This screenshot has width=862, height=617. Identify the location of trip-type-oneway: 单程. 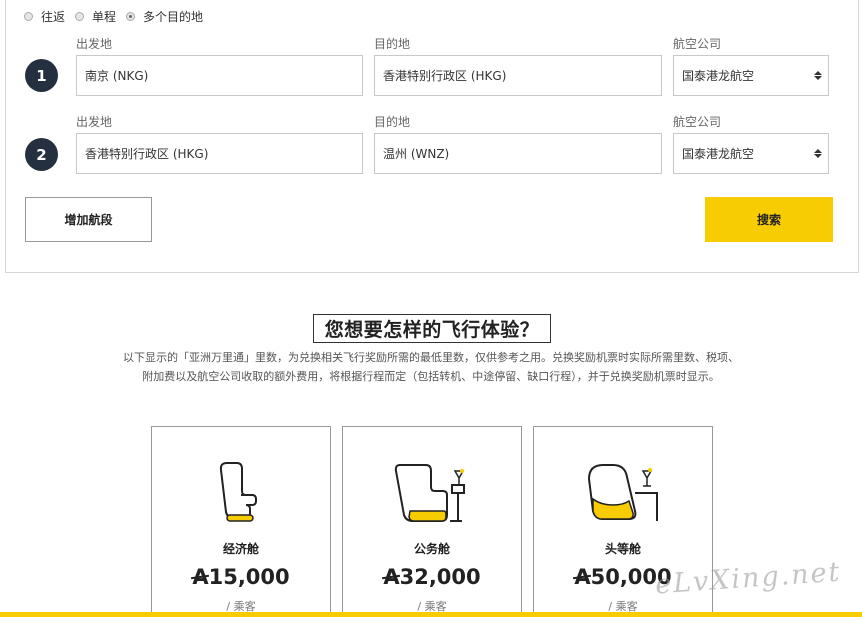
(95, 16).